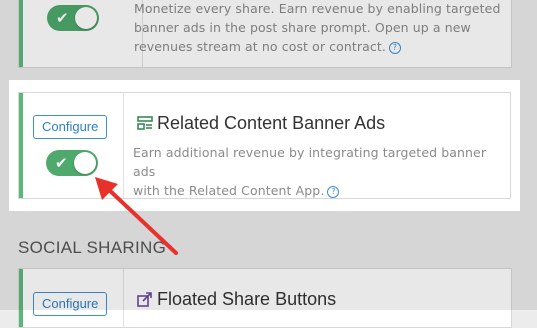 The image size is (537, 328). Describe the element at coordinates (145, 123) in the screenshot. I see `banner-ads-icon` at that location.